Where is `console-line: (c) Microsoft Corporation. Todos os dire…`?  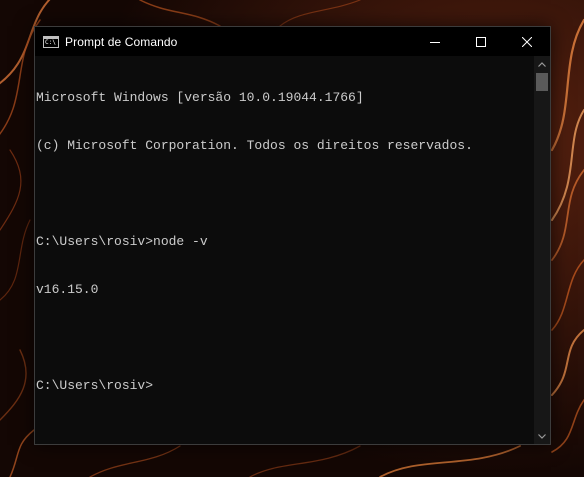 console-line: (c) Microsoft Corporation. Todos os dire… is located at coordinates (254, 145).